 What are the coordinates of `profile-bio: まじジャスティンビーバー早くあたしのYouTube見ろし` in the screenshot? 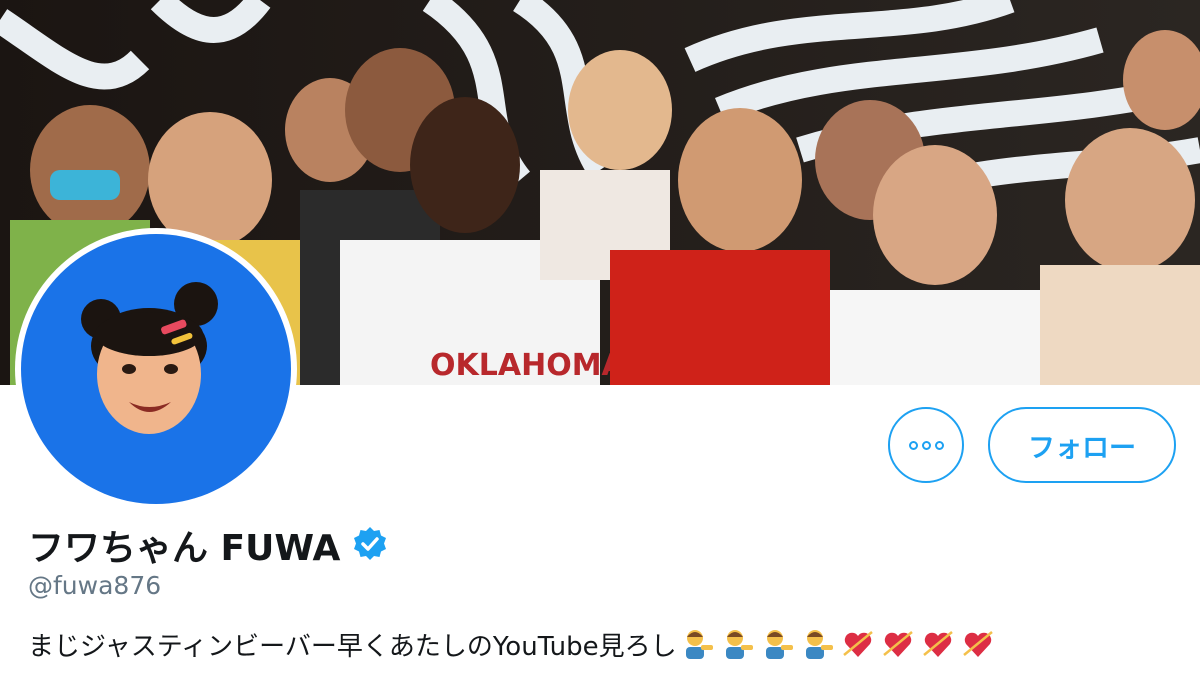 It's located at (514, 644).